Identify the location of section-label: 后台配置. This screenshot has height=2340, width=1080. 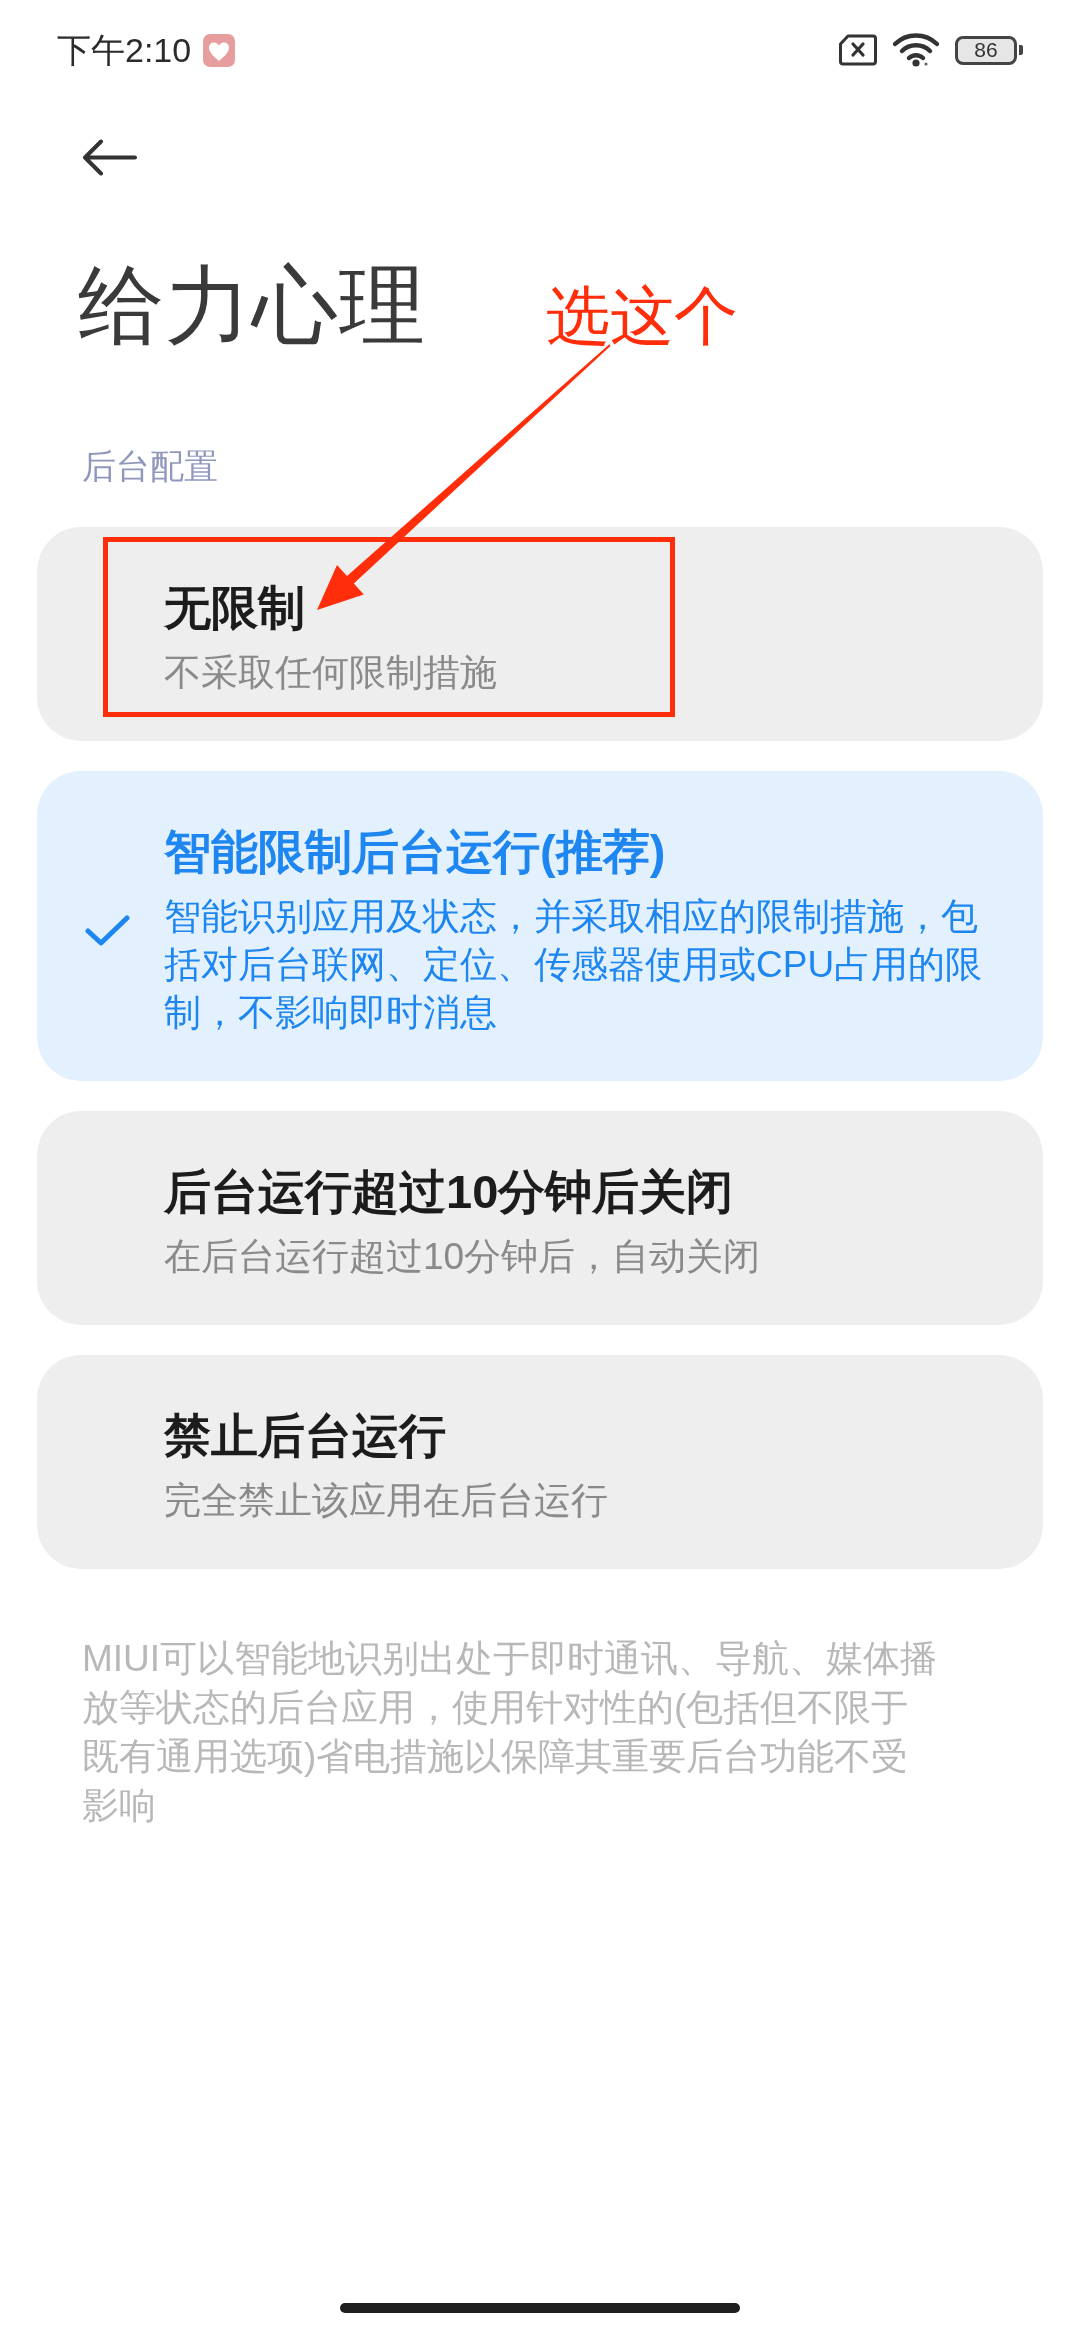
(150, 466).